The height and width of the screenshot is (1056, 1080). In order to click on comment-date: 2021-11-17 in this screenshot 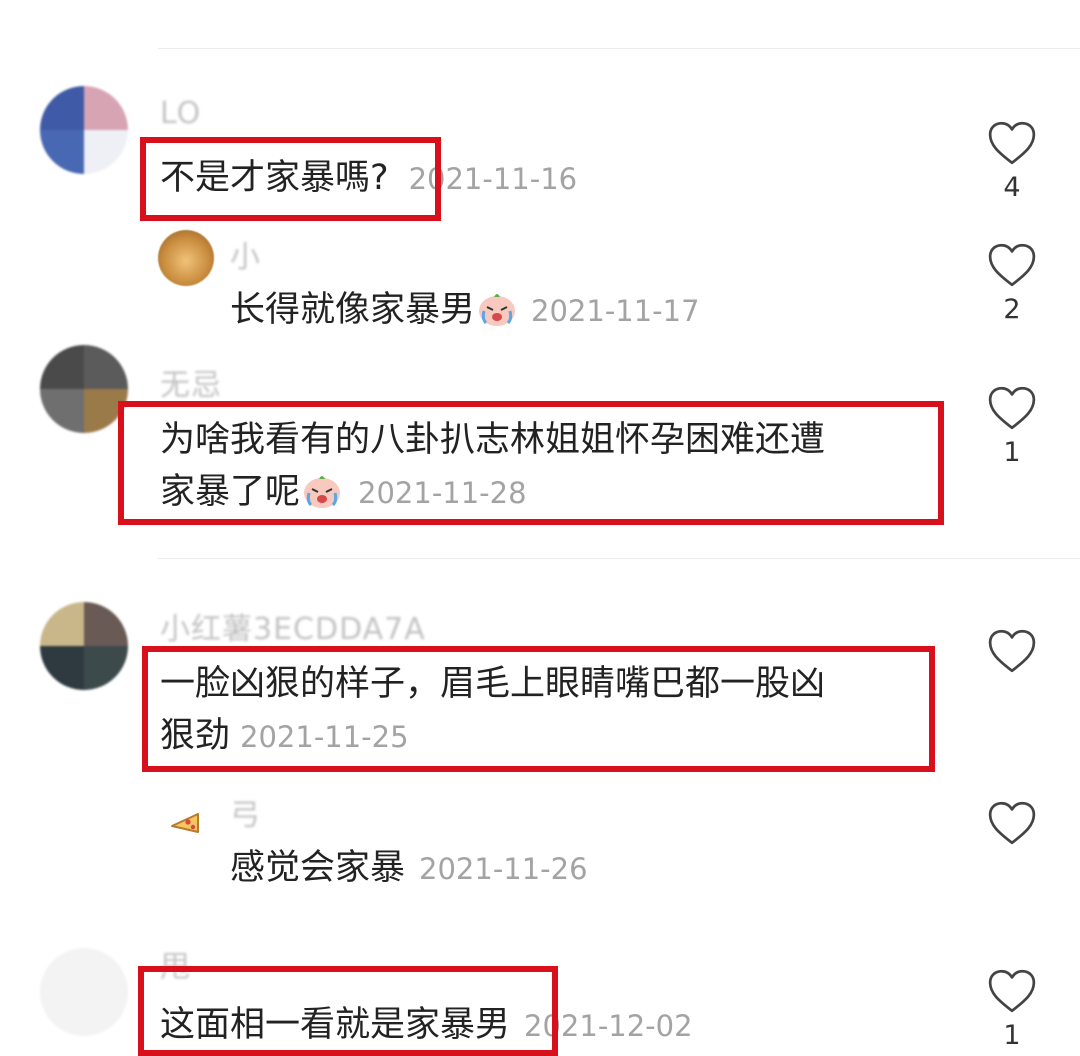, I will do `click(615, 311)`.